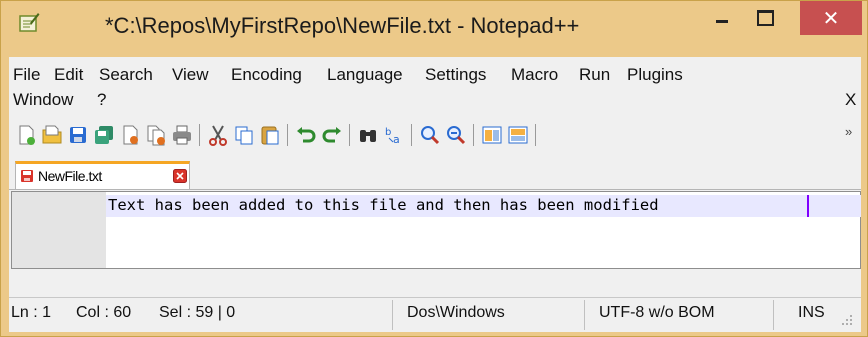  I want to click on status-encoding: UTF-8 w/o BOM, so click(657, 313).